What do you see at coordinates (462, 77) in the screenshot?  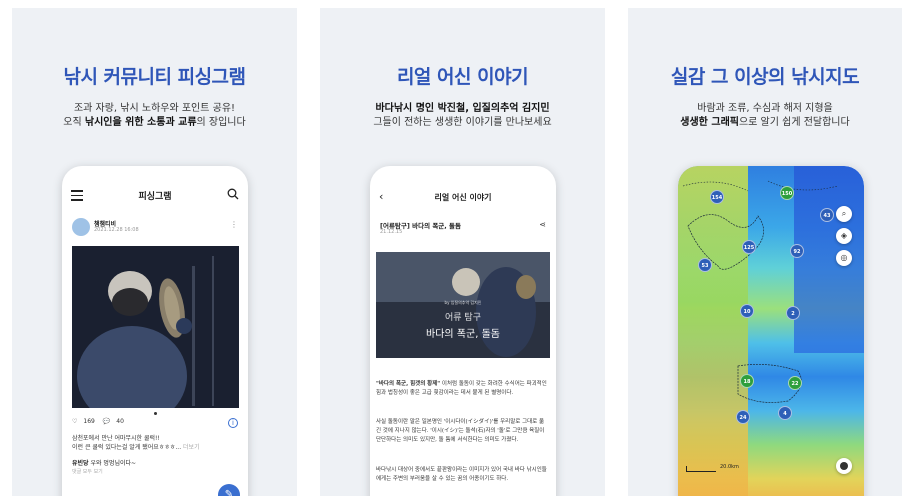 I see `panel-headline: 리얼 어신 이야기` at bounding box center [462, 77].